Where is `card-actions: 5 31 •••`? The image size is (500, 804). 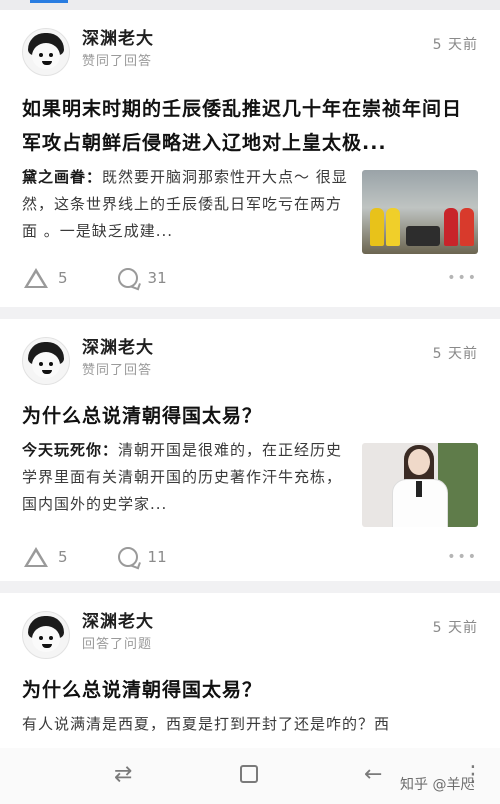
card-actions: 5 31 ••• is located at coordinates (251, 278).